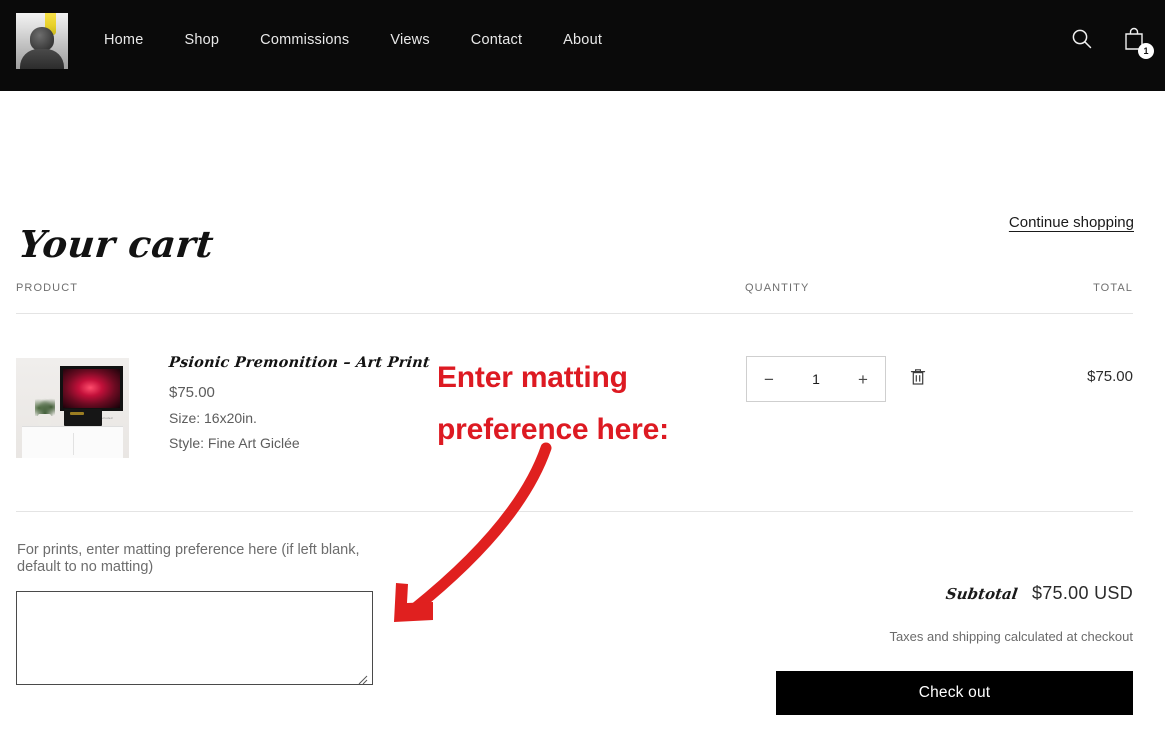 This screenshot has width=1165, height=736. I want to click on column-header-total: TOTAL, so click(1113, 288).